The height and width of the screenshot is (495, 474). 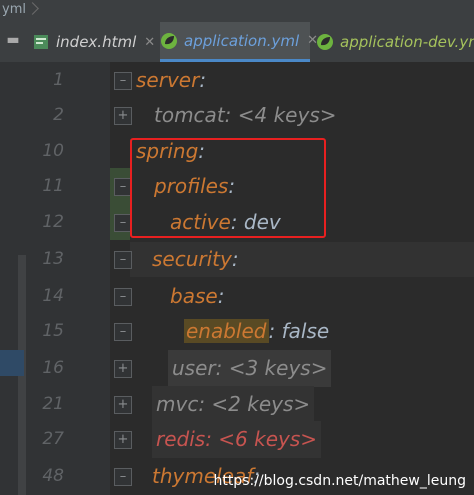 I want to click on chevron-right-icon, so click(x=32, y=8).